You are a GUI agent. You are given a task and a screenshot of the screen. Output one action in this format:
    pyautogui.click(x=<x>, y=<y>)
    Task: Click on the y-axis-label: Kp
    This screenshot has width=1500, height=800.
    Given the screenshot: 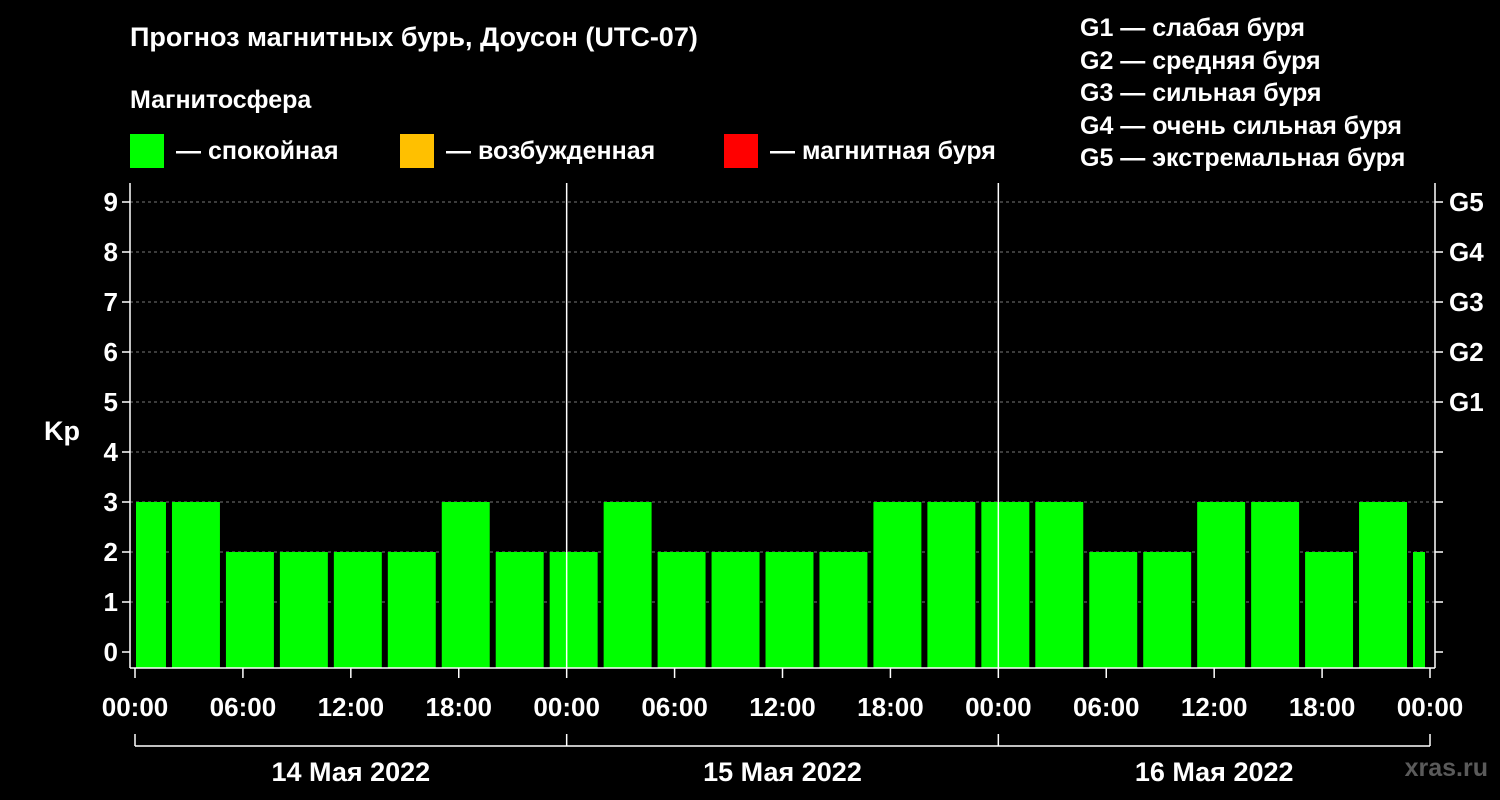 What is the action you would take?
    pyautogui.click(x=62, y=431)
    